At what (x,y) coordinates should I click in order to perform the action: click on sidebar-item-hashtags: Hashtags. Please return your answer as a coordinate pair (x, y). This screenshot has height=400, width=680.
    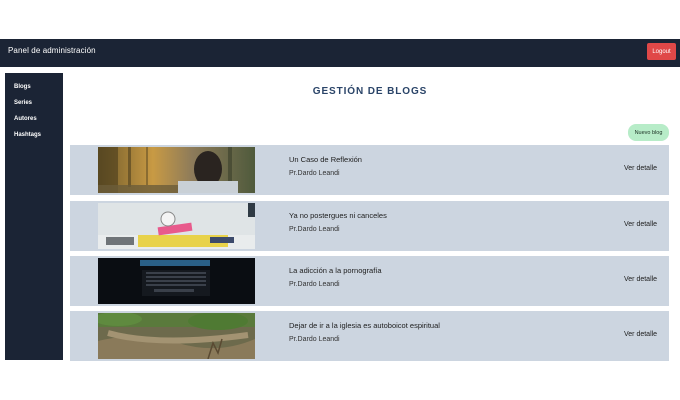
    Looking at the image, I should click on (27, 135).